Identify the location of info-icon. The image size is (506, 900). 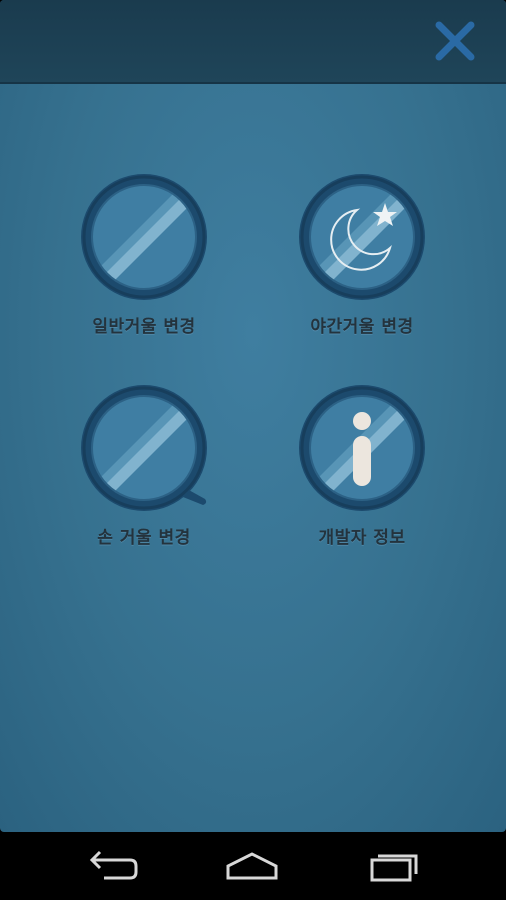
(362, 448).